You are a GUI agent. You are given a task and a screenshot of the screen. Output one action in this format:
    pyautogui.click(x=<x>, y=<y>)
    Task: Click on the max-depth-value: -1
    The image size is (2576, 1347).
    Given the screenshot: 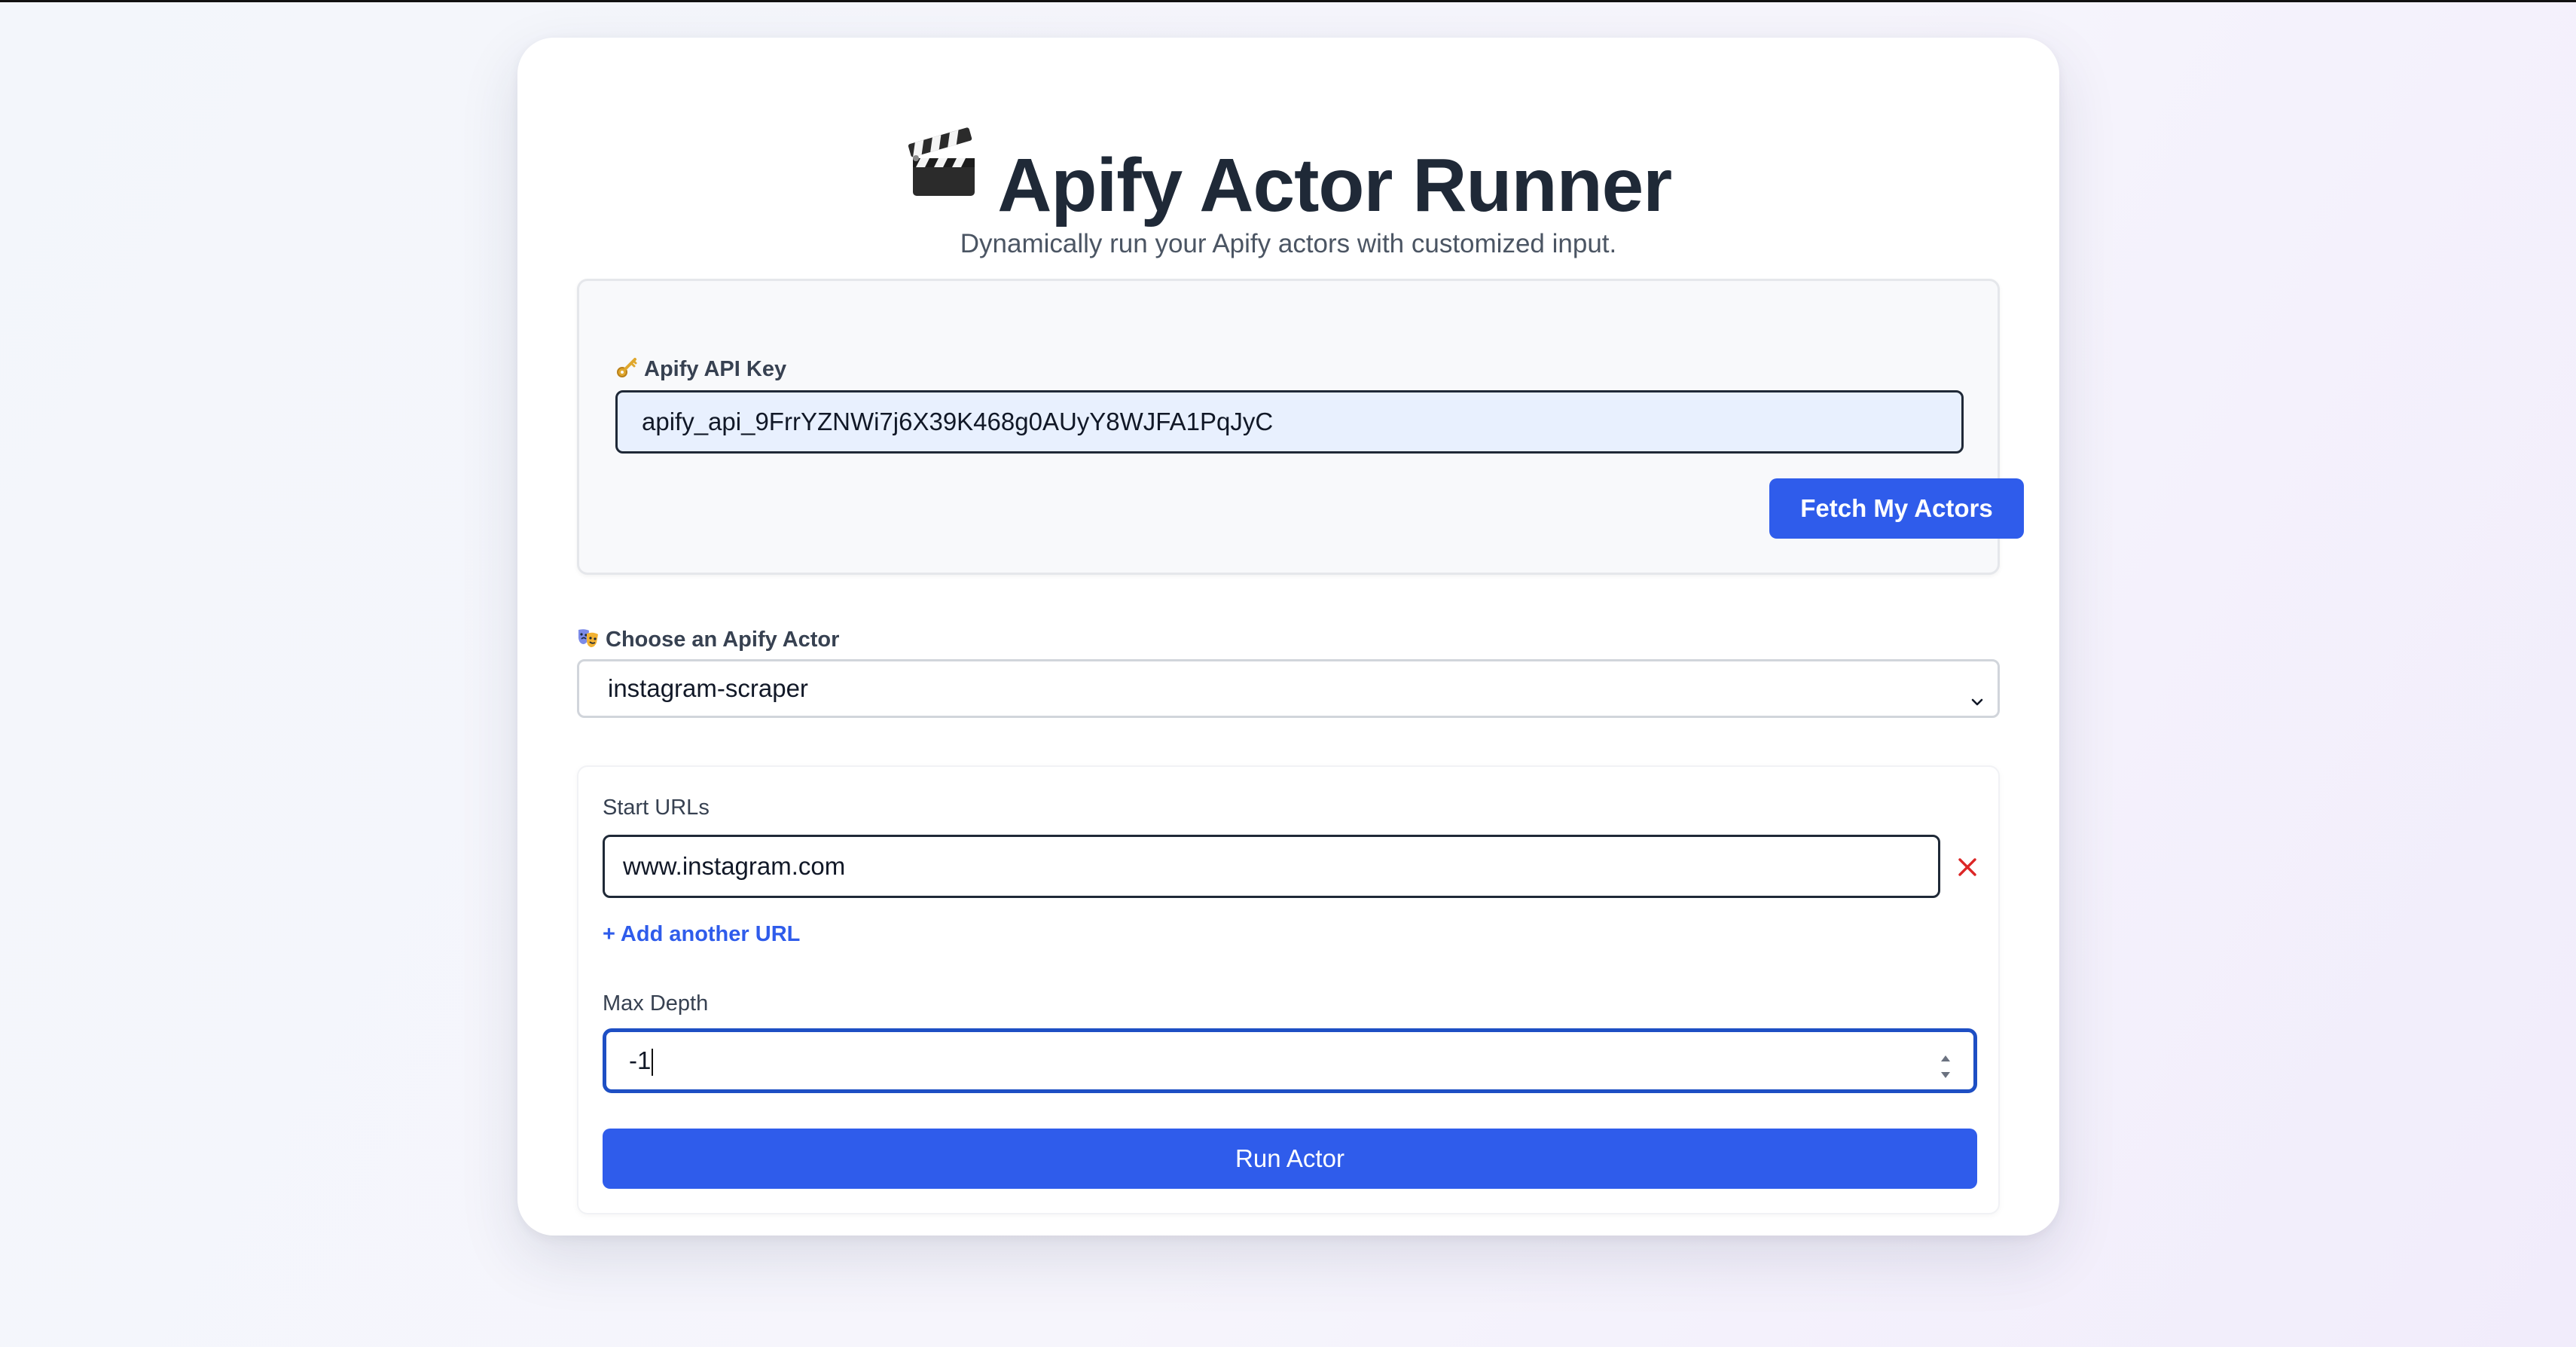 What is the action you would take?
    pyautogui.click(x=641, y=1060)
    